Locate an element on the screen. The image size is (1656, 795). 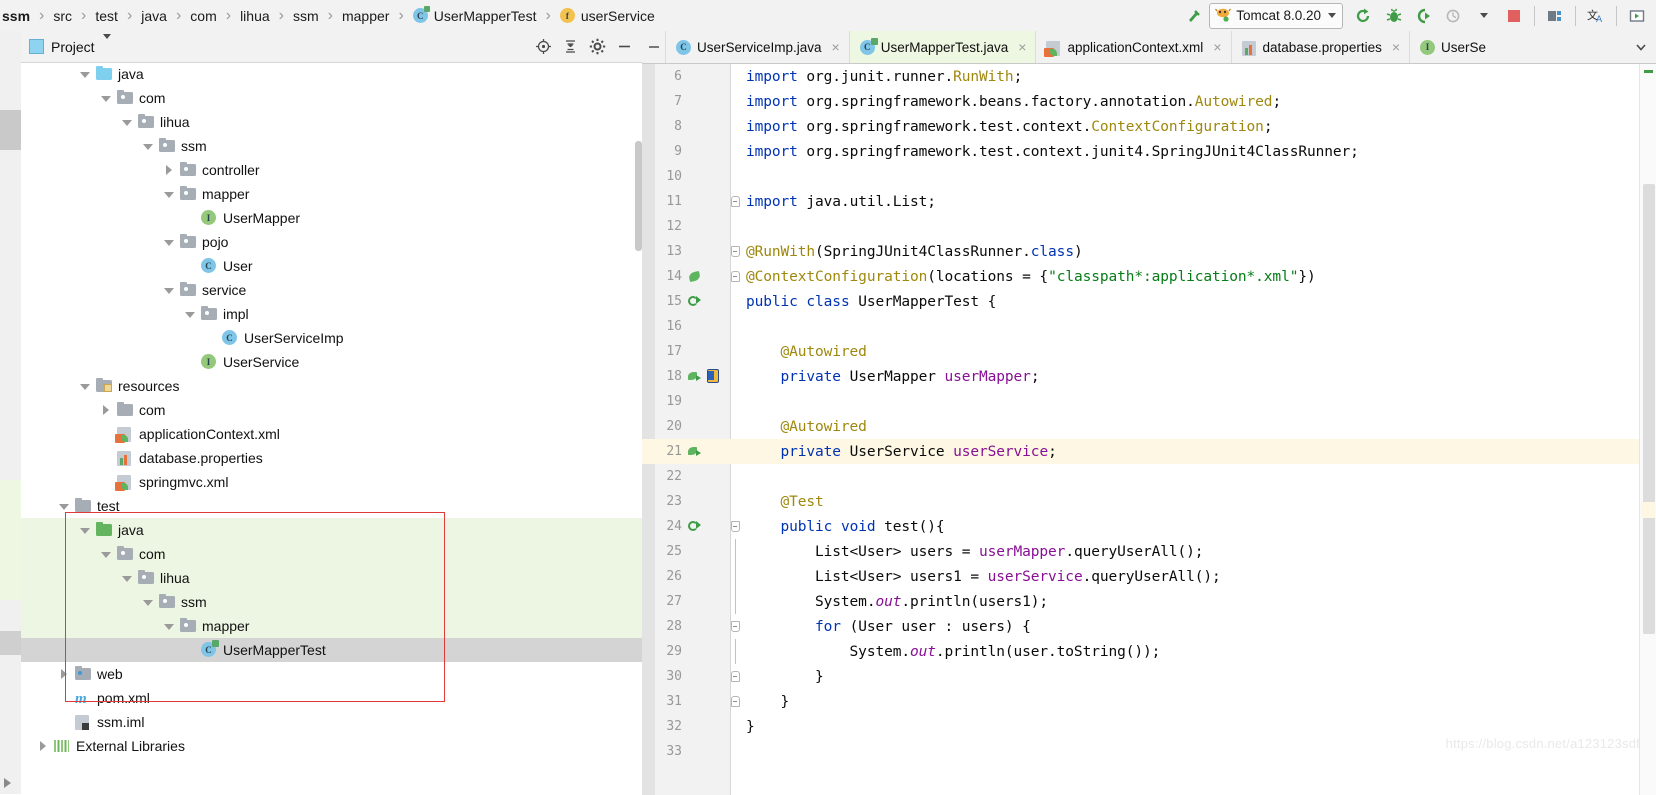
locate-icon is located at coordinates (543, 47).